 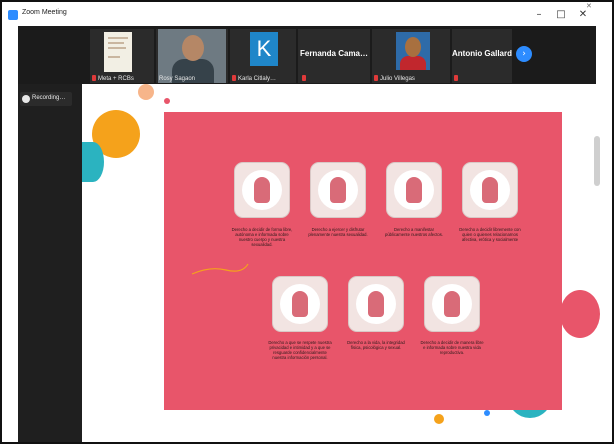 What do you see at coordinates (13, 15) in the screenshot?
I see `zoom-app-icon` at bounding box center [13, 15].